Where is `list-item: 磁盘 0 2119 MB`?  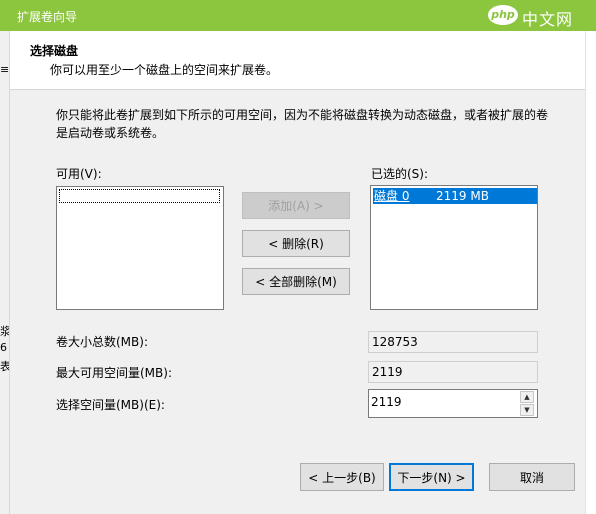 list-item: 磁盘 0 2119 MB is located at coordinates (455, 196).